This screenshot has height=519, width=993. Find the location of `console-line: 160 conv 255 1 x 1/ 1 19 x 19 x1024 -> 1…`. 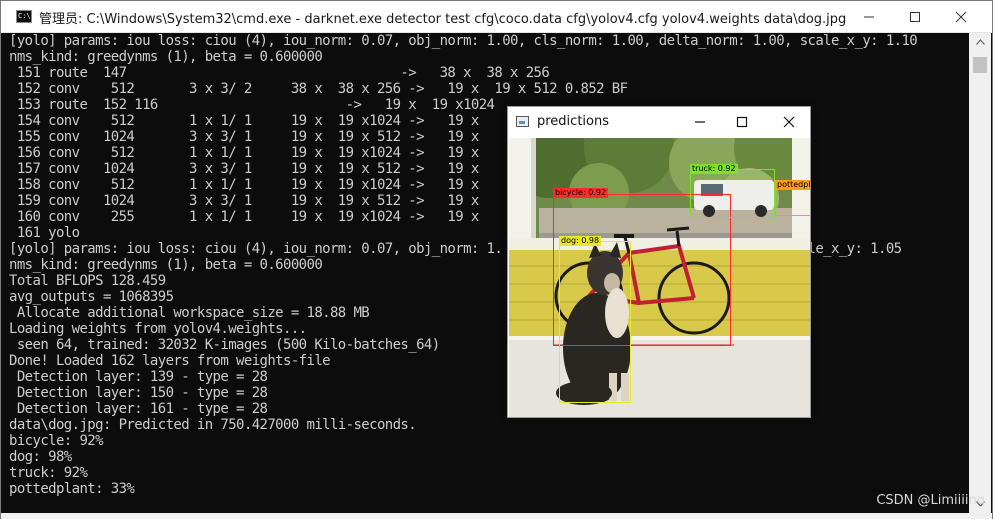

console-line: 160 conv 255 1 x 1/ 1 19 x 19 x1024 -> 1… is located at coordinates (244, 217).